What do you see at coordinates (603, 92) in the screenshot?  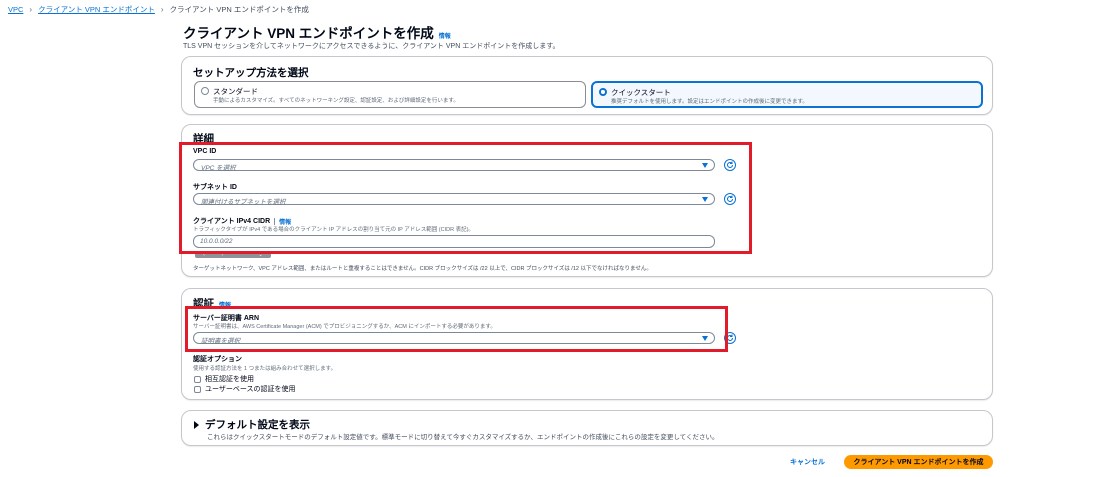 I see `radio-quickstart` at bounding box center [603, 92].